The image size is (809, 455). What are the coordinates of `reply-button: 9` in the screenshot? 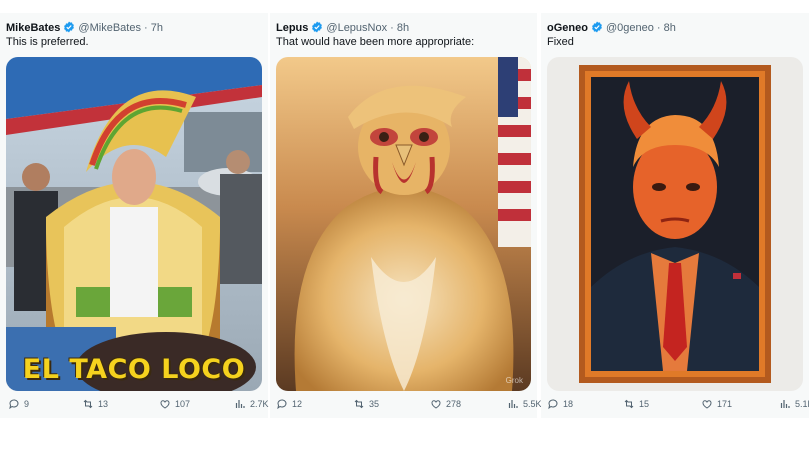 It's located at (18, 404).